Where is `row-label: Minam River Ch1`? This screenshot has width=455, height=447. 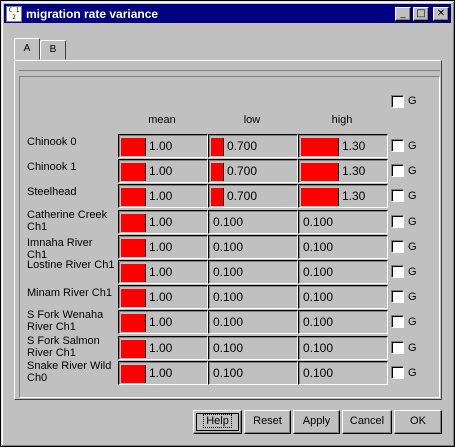
row-label: Minam River Ch1 is located at coordinates (69, 293).